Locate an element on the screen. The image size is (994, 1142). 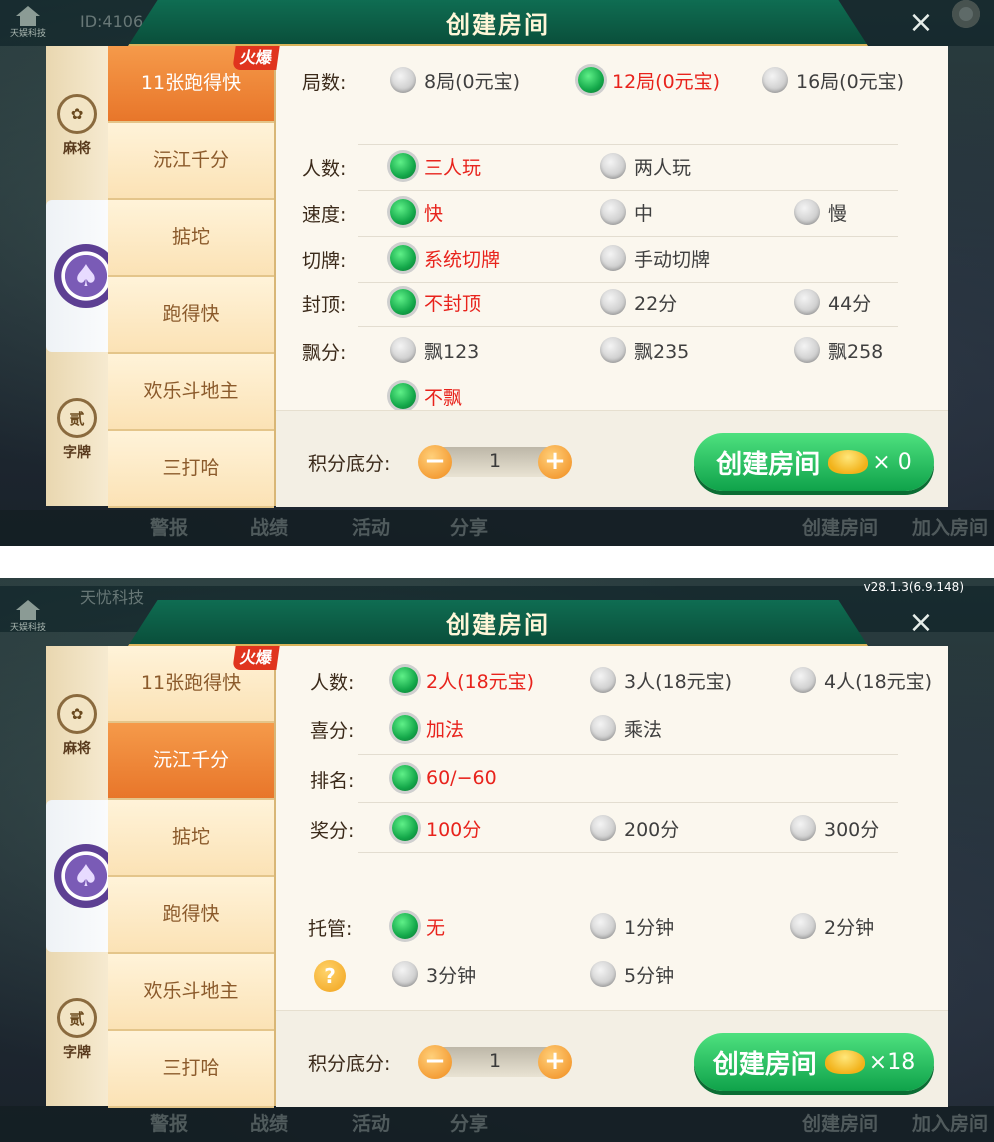
radio-option: 300分 is located at coordinates (834, 828).